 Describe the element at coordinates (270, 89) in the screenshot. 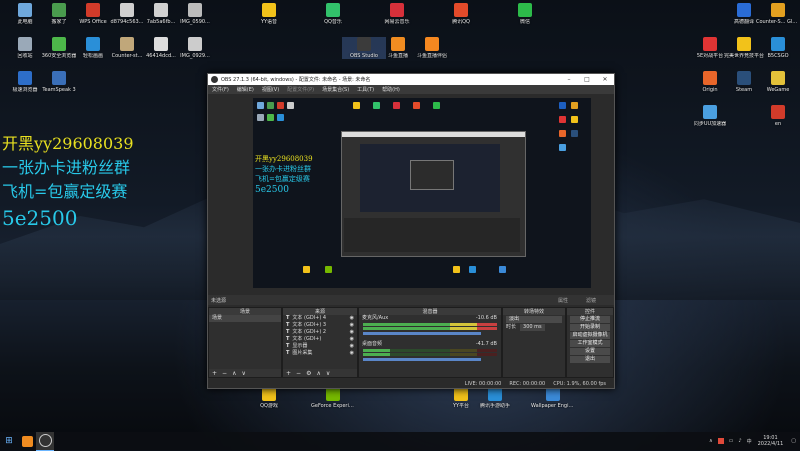

I see `menu-view: 视图(V)` at that location.